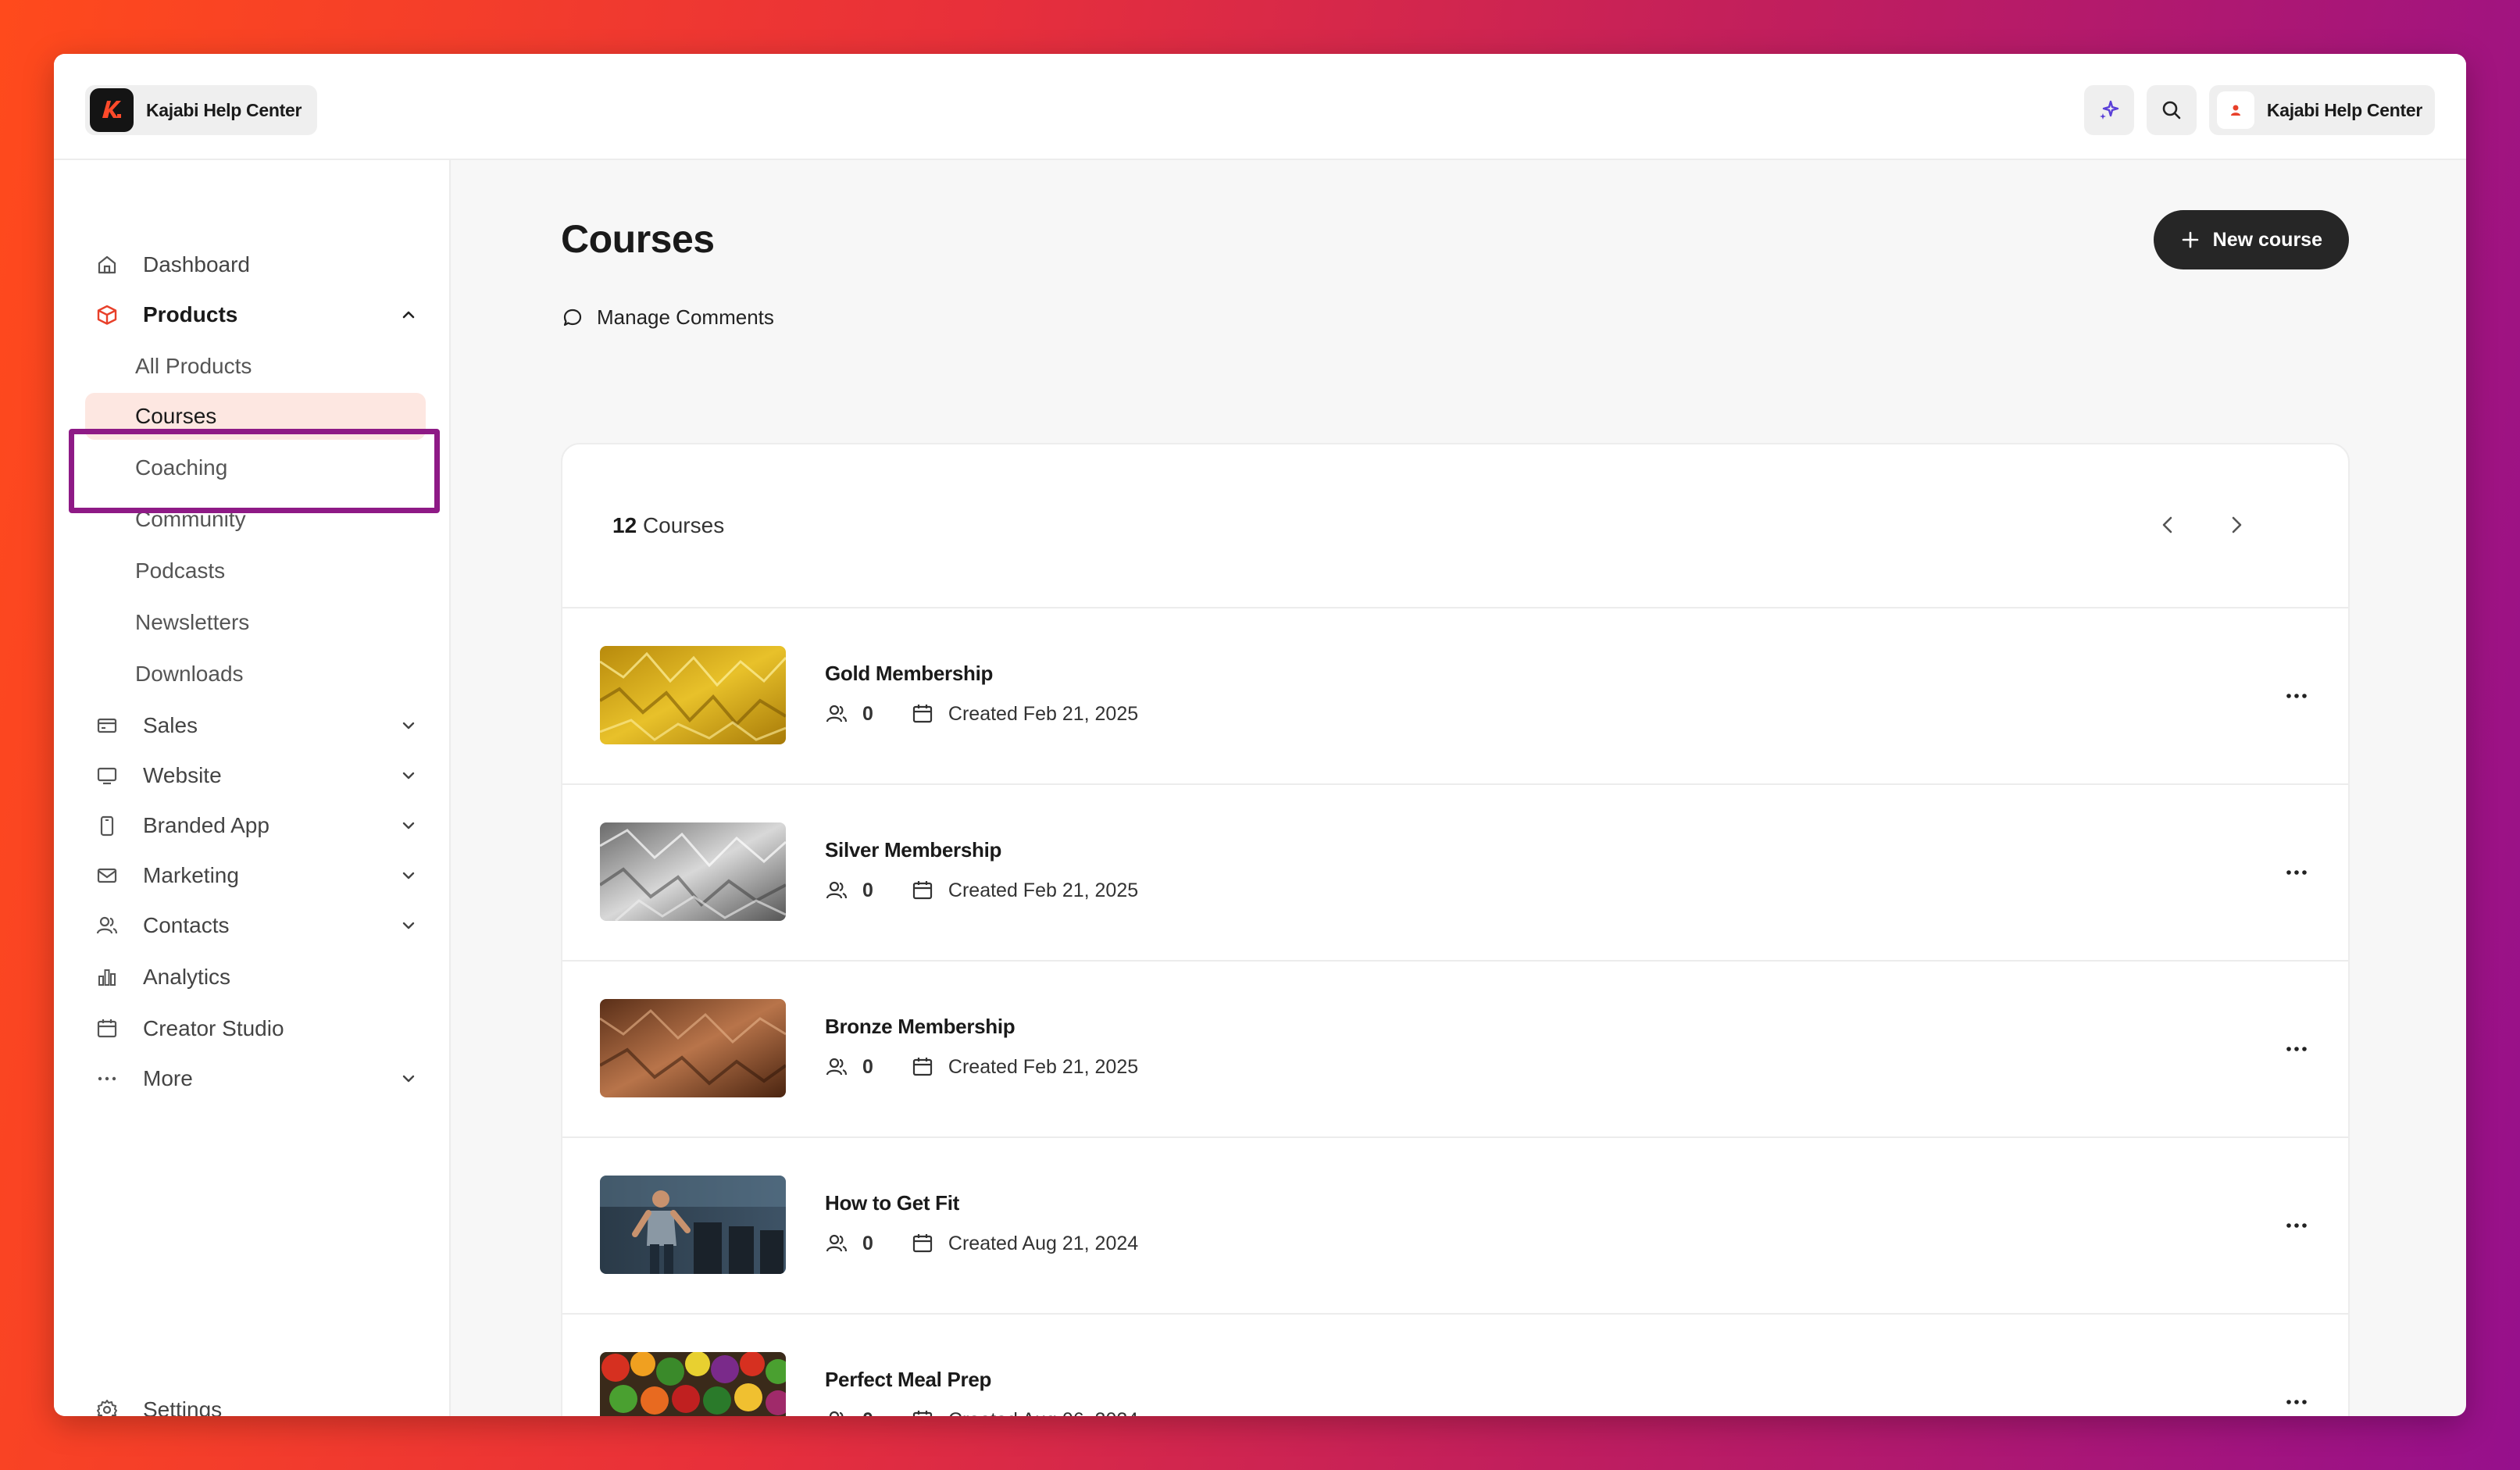 This screenshot has height=1470, width=2520. Describe the element at coordinates (187, 977) in the screenshot. I see `sidebar-item-label: Analytics` at that location.